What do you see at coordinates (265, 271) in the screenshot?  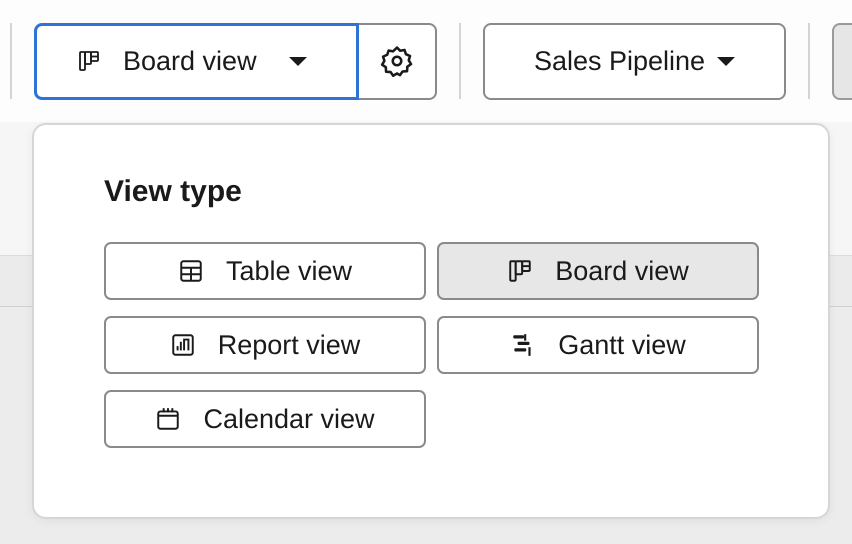 I see `view-option: Table view` at bounding box center [265, 271].